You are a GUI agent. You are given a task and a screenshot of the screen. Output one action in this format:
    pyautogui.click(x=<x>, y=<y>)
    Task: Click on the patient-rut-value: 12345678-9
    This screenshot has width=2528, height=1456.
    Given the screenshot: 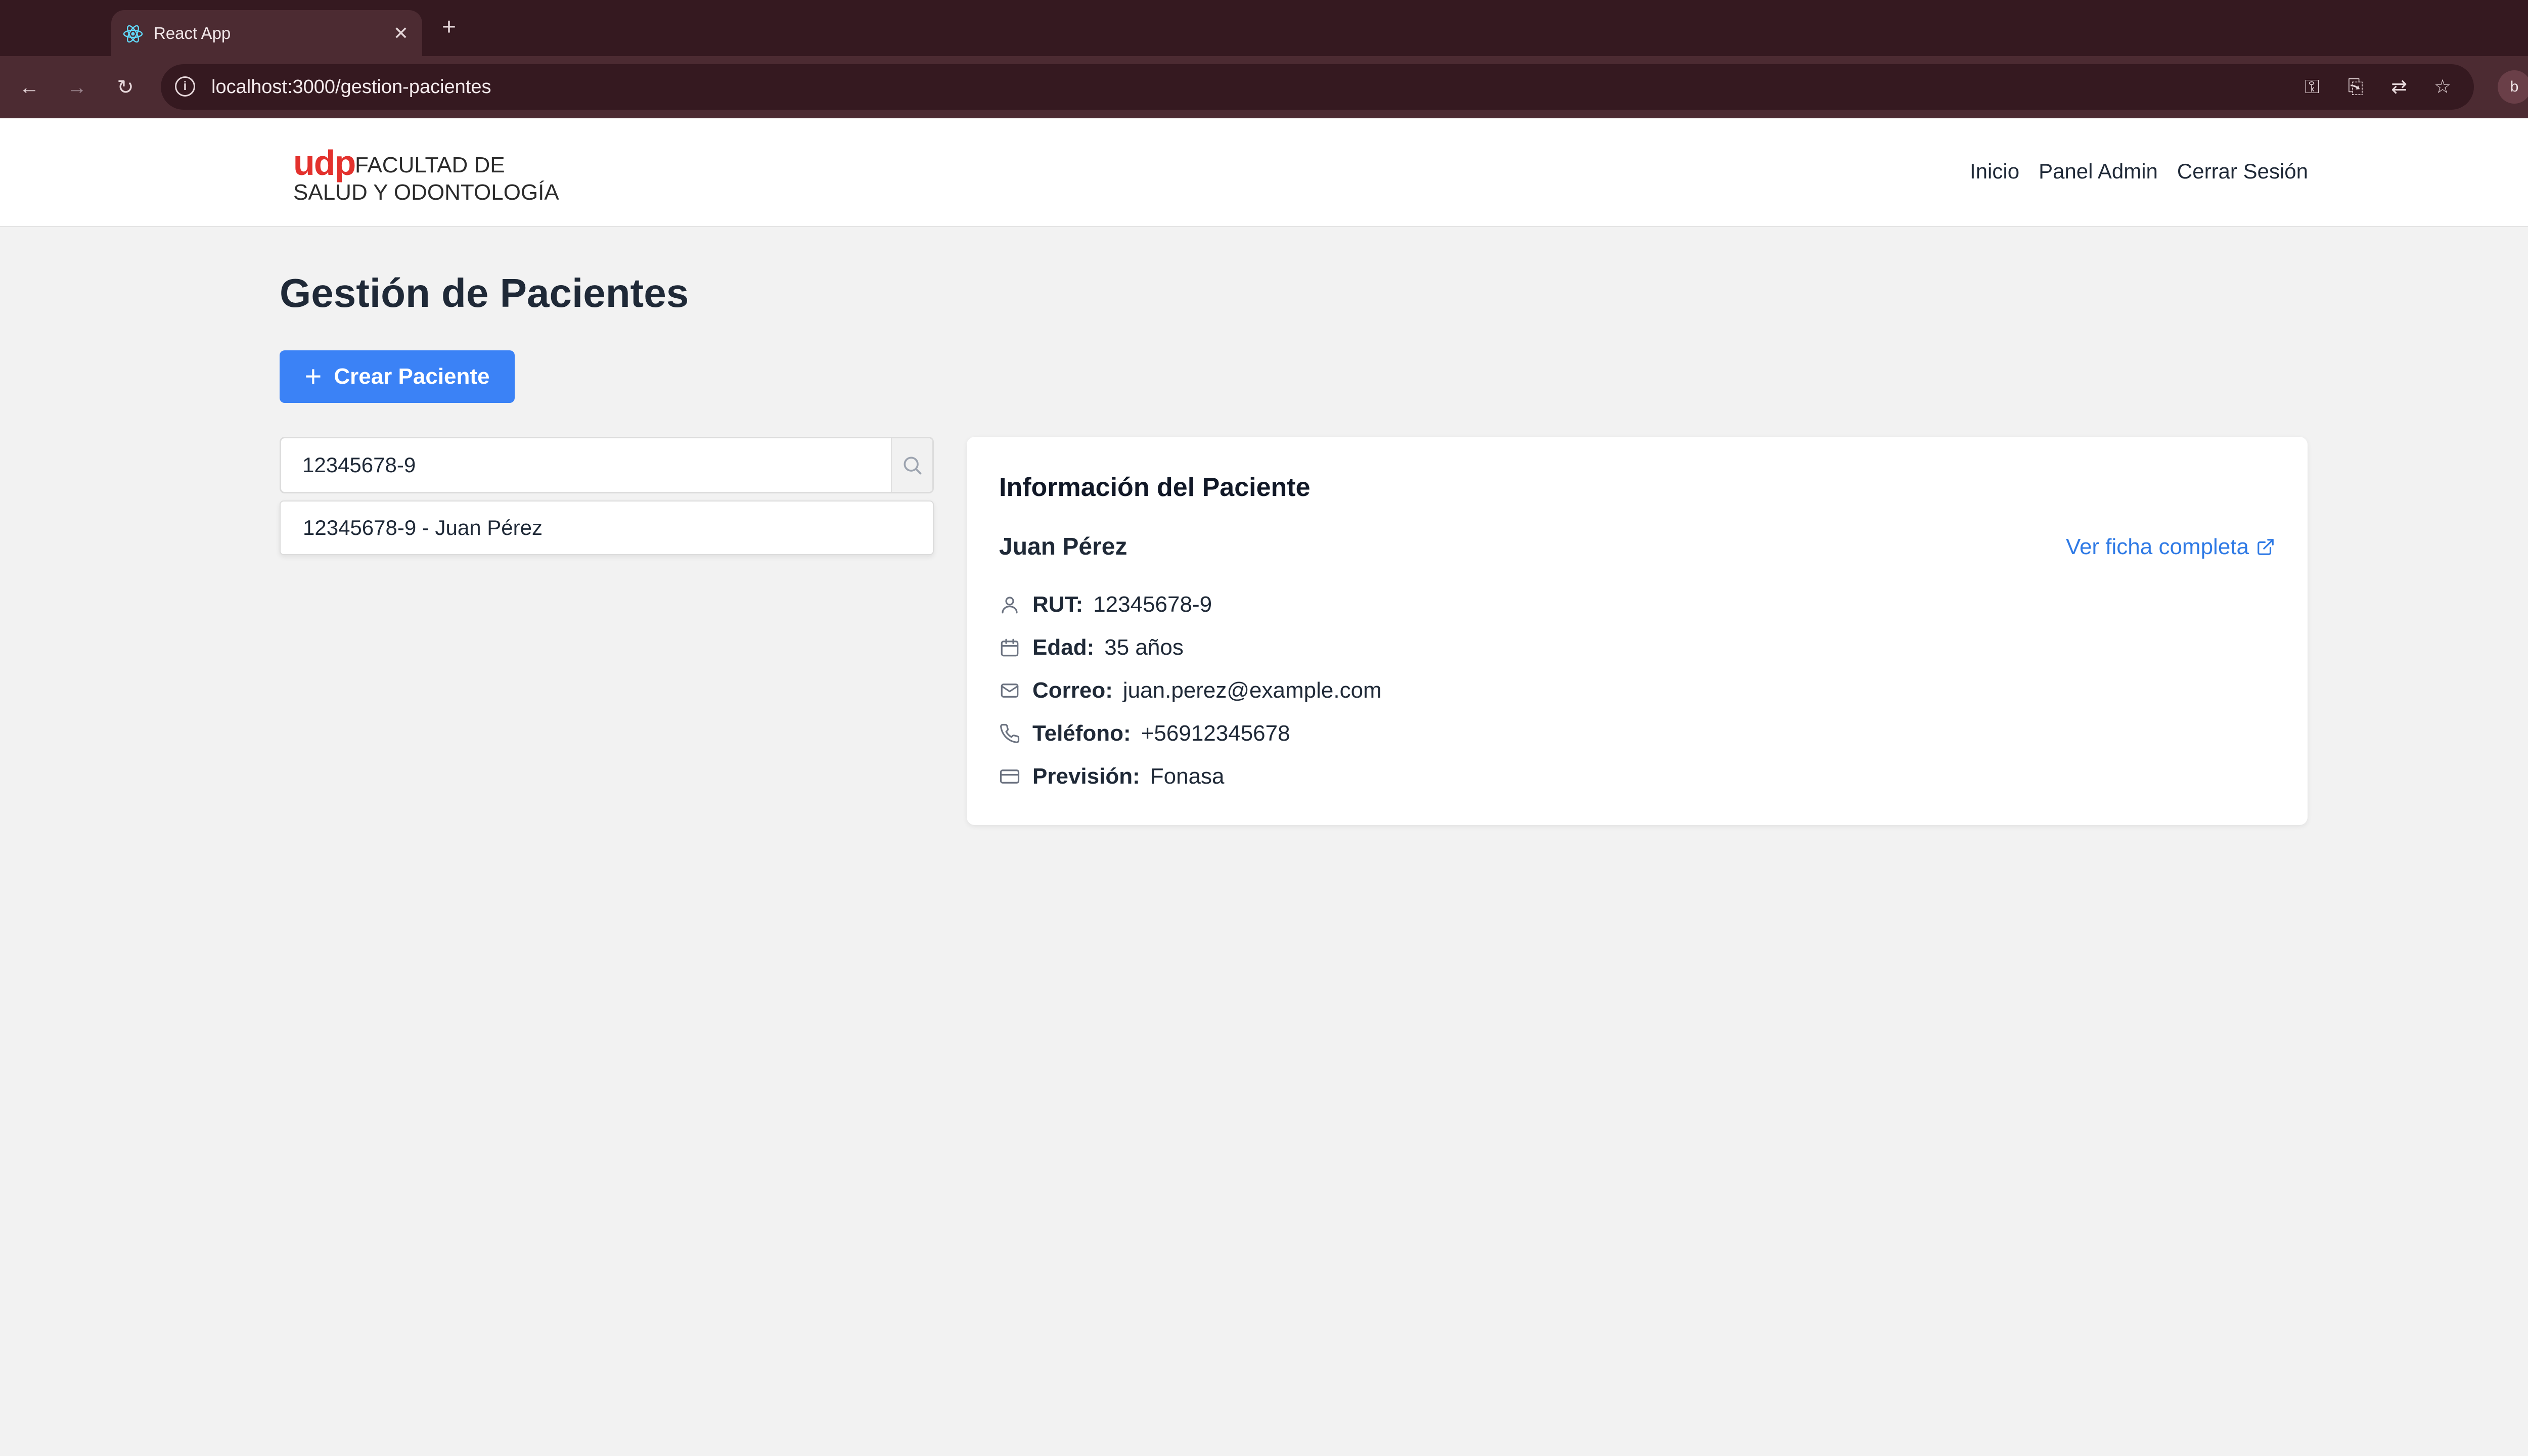 What is the action you would take?
    pyautogui.click(x=1153, y=604)
    